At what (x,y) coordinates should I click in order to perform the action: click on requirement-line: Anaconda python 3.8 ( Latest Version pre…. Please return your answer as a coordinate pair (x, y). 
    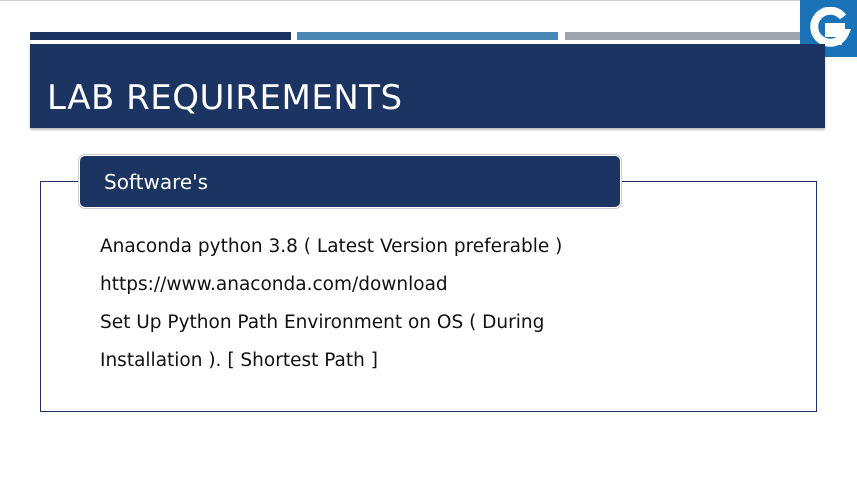
    Looking at the image, I should click on (331, 246).